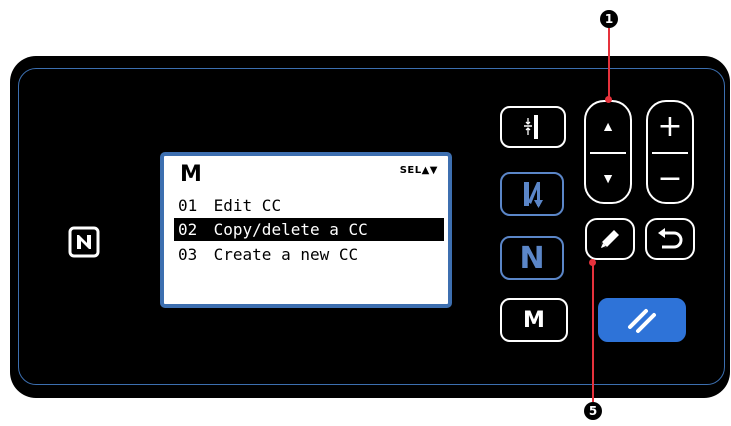 The width and height of the screenshot is (731, 426). I want to click on edit-pen-icon, so click(610, 239).